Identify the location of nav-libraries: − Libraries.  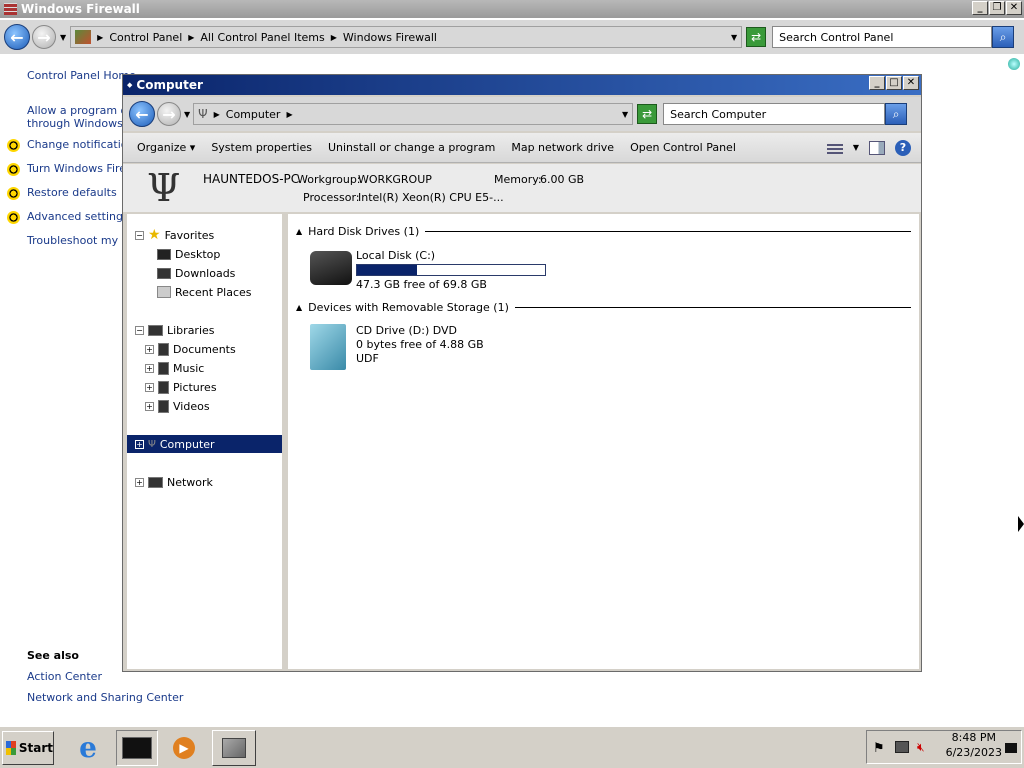
(175, 330).